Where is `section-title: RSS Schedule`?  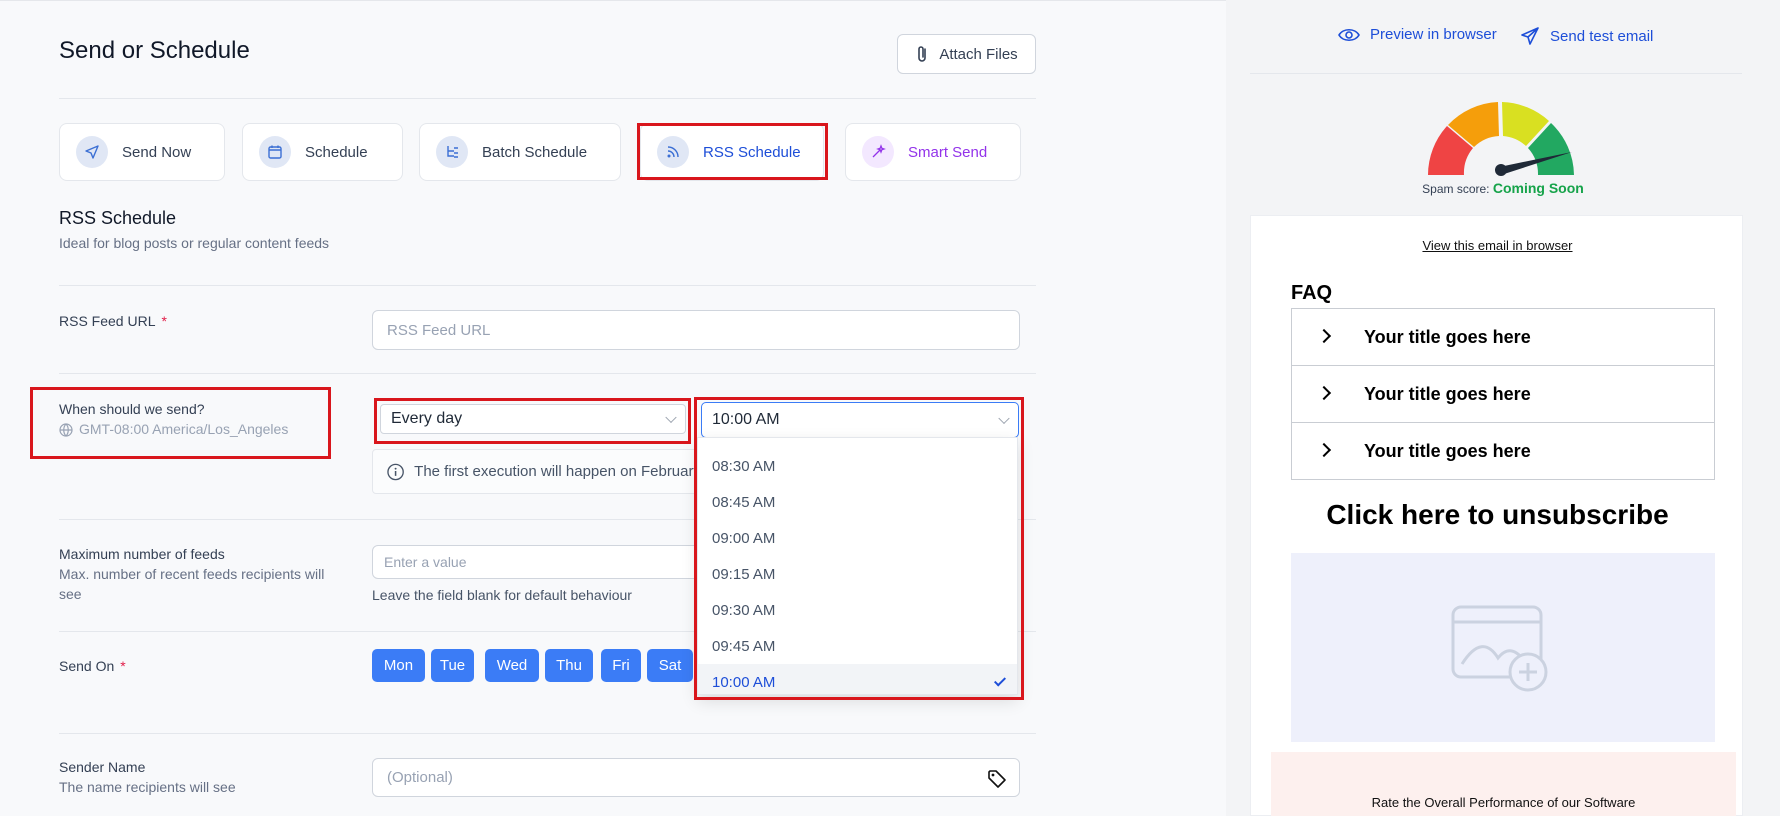
section-title: RSS Schedule is located at coordinates (118, 218).